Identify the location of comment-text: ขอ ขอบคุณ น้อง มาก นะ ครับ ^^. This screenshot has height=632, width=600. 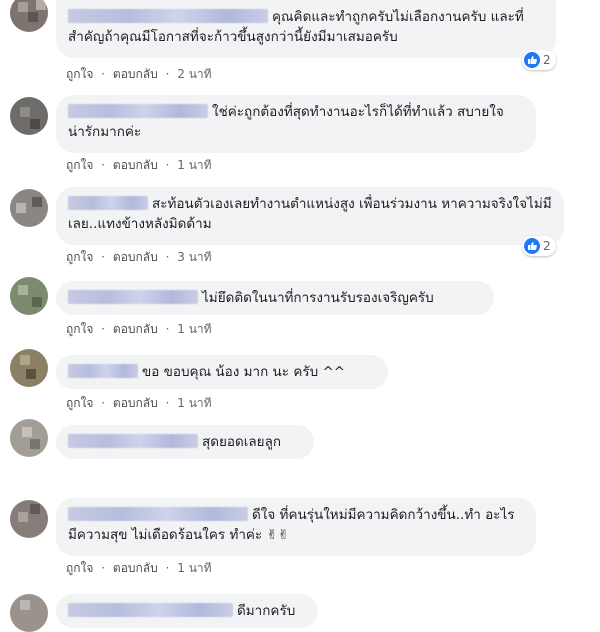
(244, 372).